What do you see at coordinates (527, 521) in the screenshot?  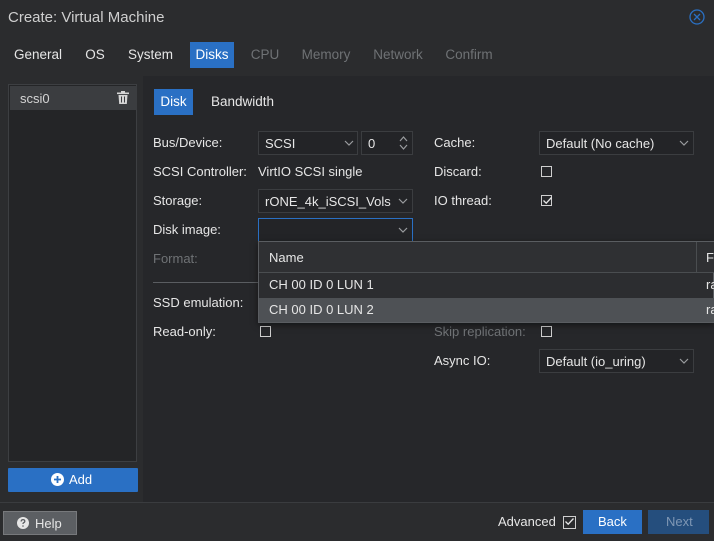 I see `advanced-label: Advanced` at bounding box center [527, 521].